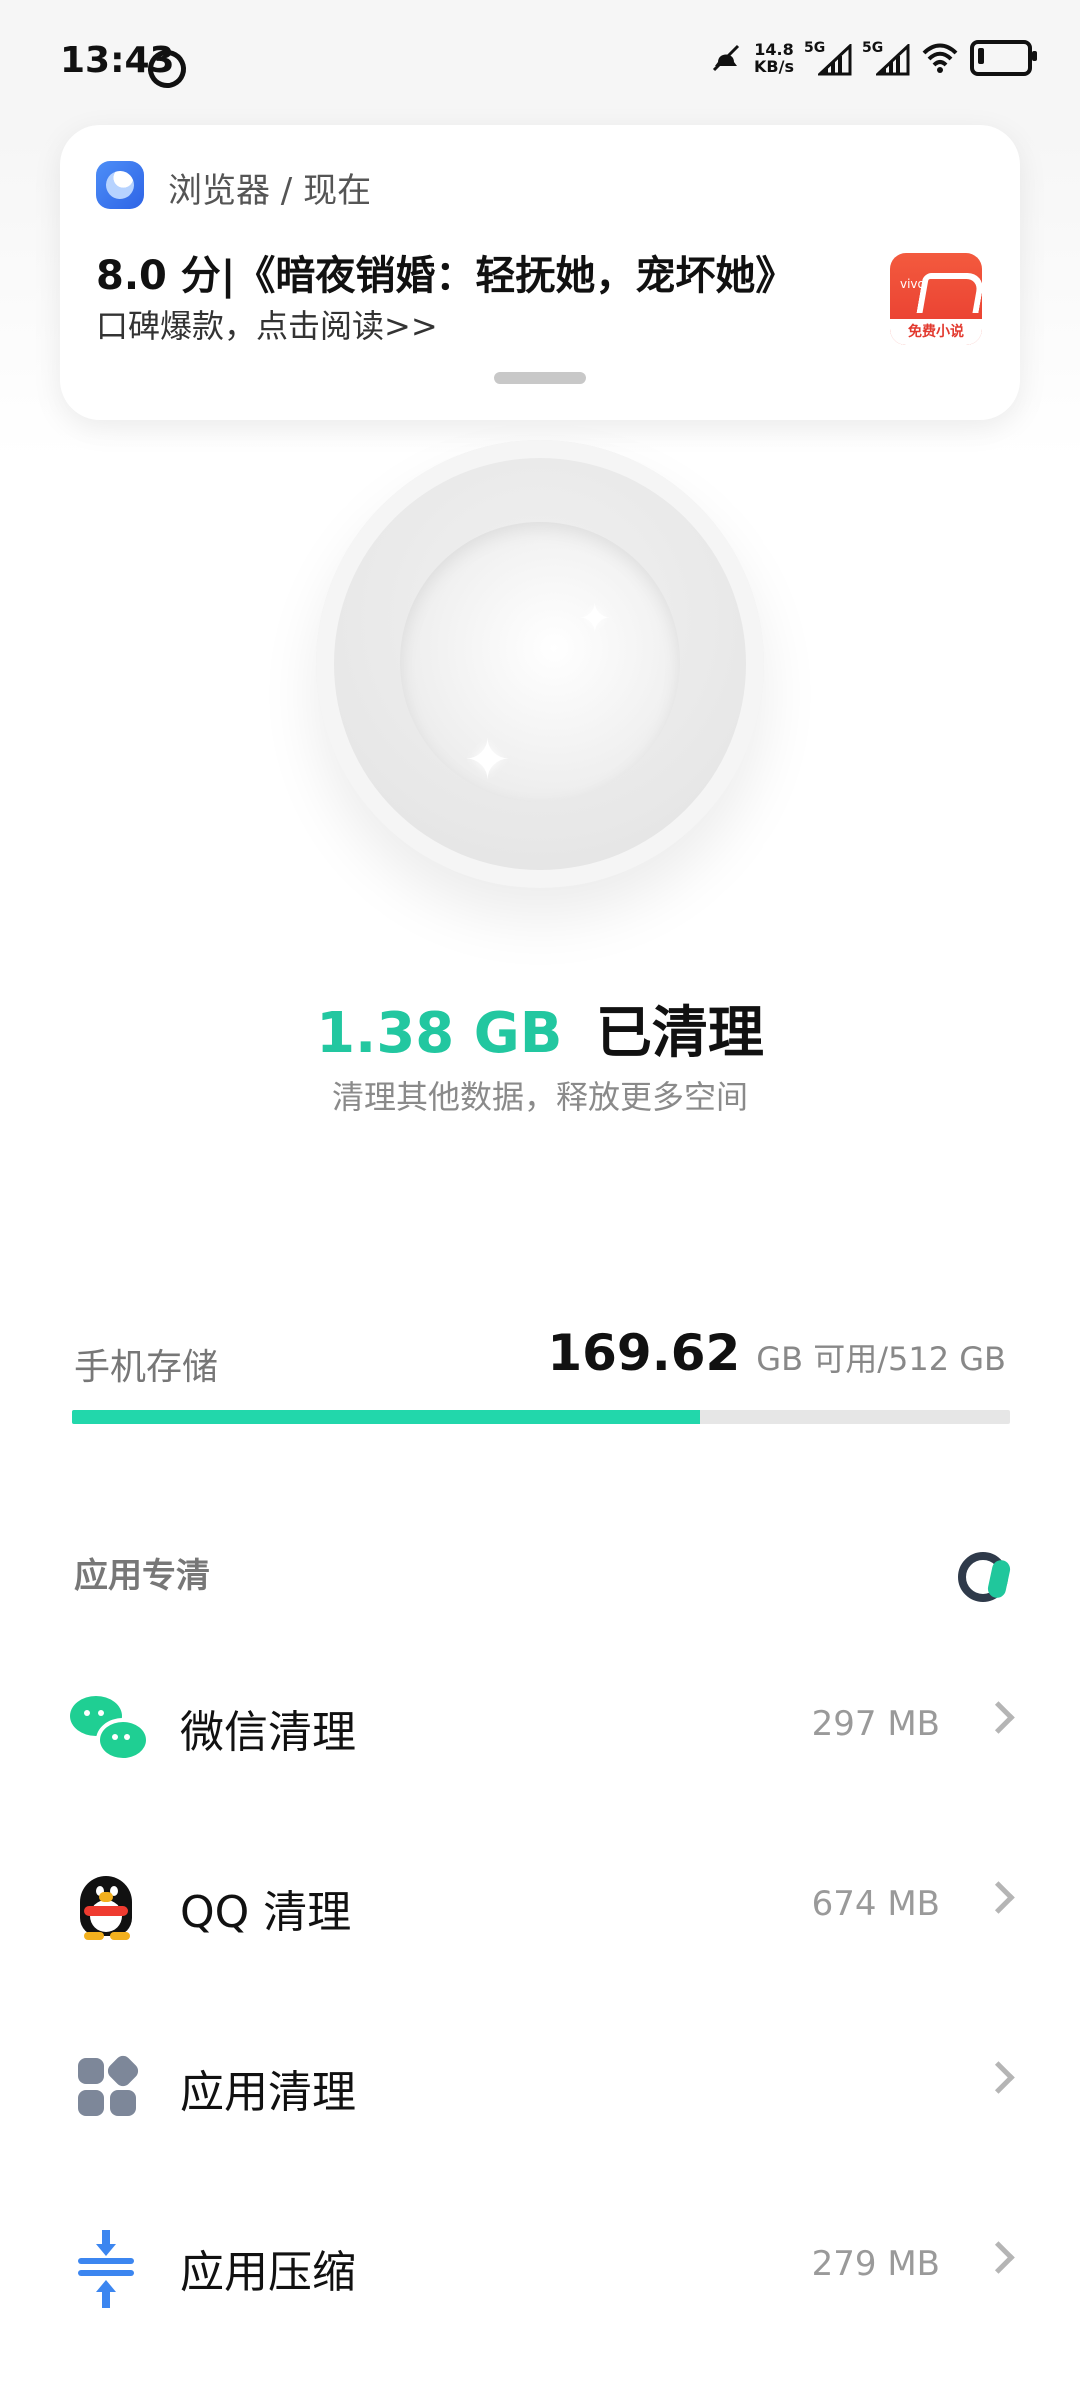  I want to click on bin-inner, so click(540, 662).